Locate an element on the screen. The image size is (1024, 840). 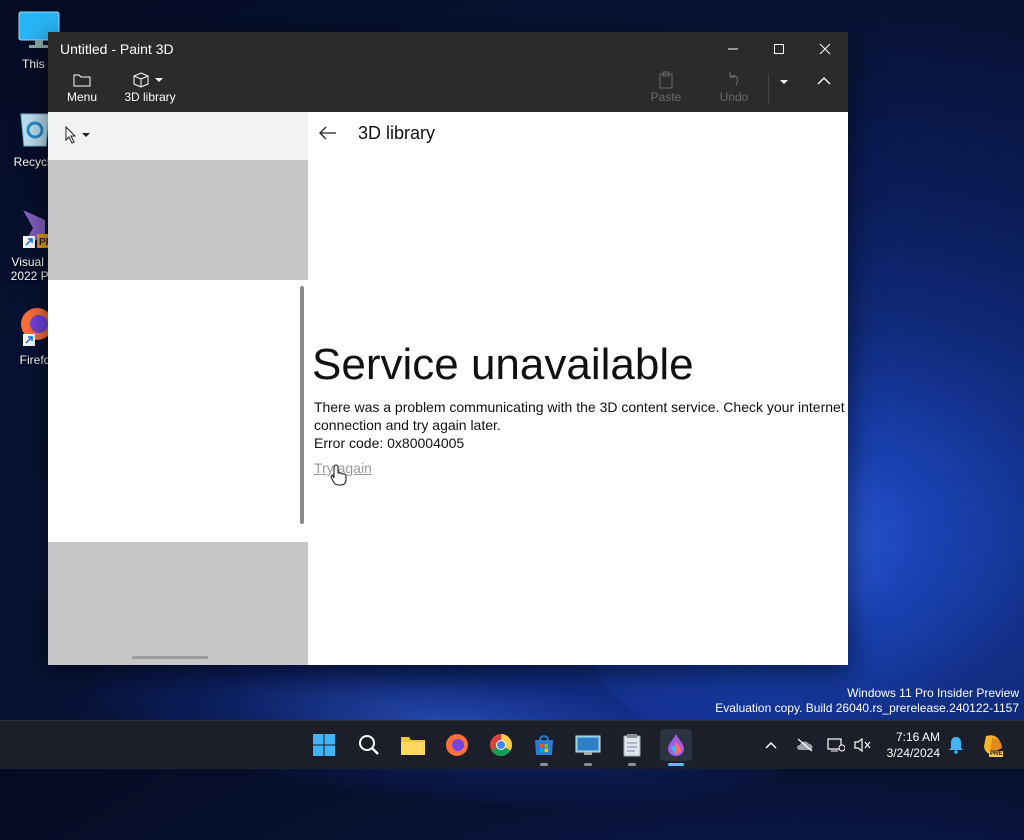
store-icon is located at coordinates (544, 745).